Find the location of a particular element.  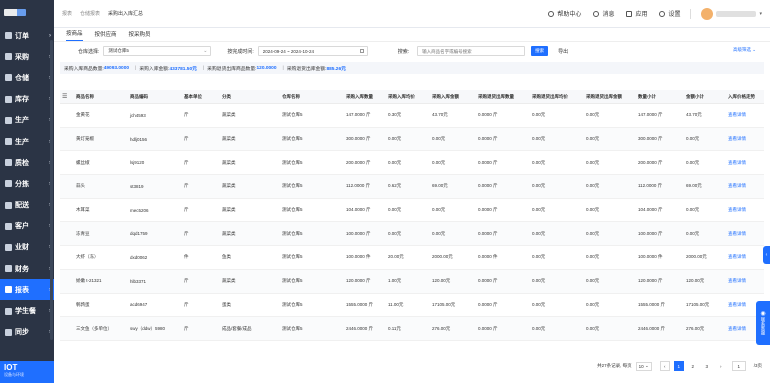

sidebar-item: 学生餐› is located at coordinates (27, 310).